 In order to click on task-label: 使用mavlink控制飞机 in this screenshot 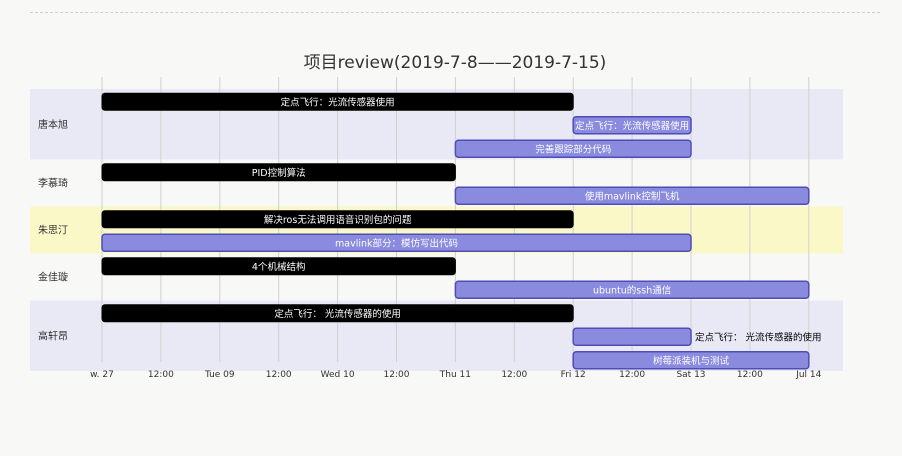, I will do `click(632, 196)`.